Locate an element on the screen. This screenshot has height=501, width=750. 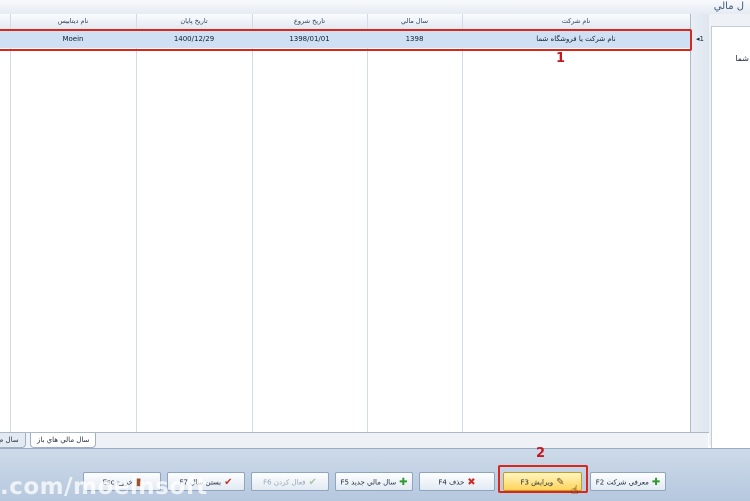
right-panel: شما is located at coordinates (729, 237).